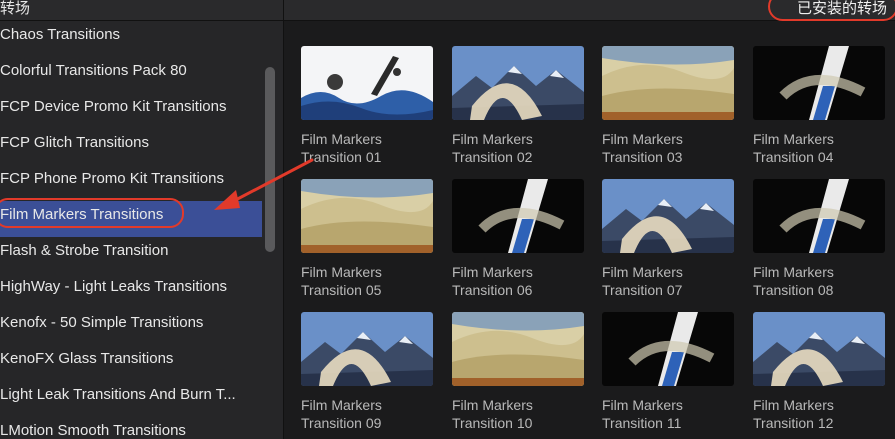 The height and width of the screenshot is (439, 895). I want to click on transition-tile: Film Markers Transition 09, so click(367, 372).